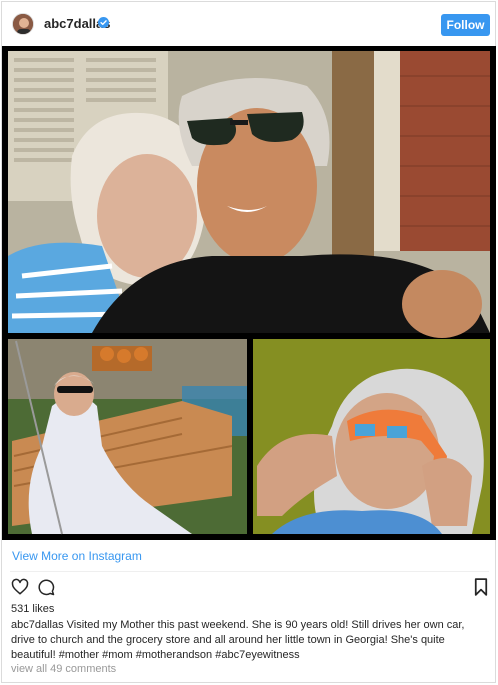 The height and width of the screenshot is (685, 498). I want to click on likes-count: 531 likes, so click(32, 609).